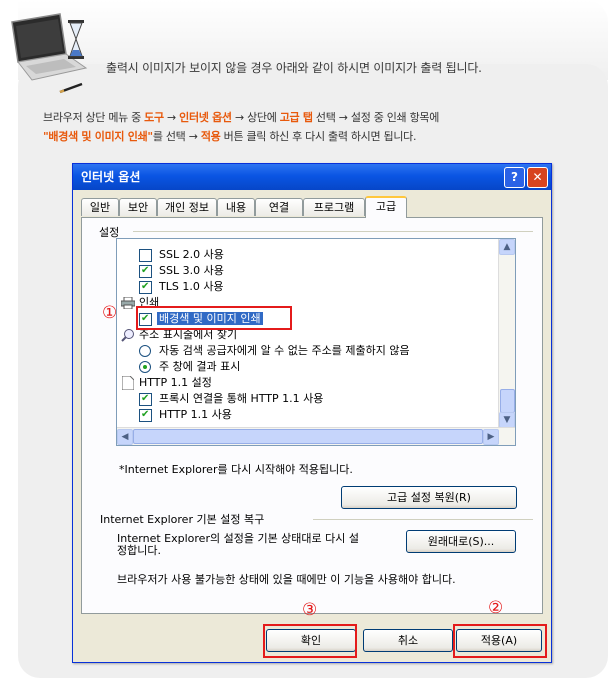  I want to click on instr-text: →, so click(171, 117).